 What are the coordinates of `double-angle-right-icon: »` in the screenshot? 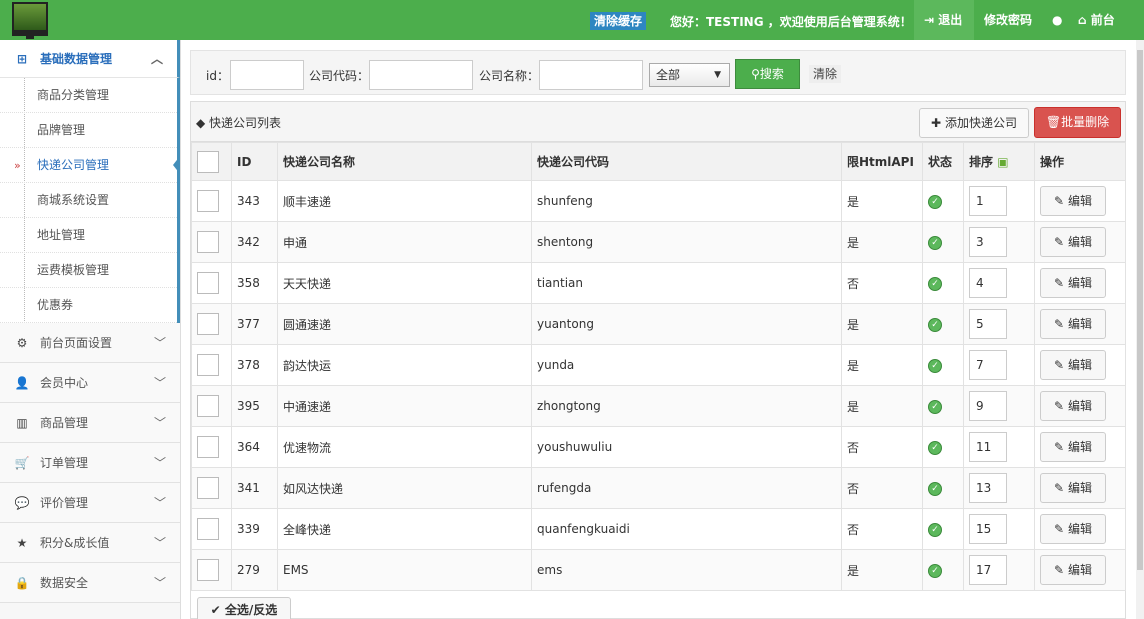 It's located at (17, 165).